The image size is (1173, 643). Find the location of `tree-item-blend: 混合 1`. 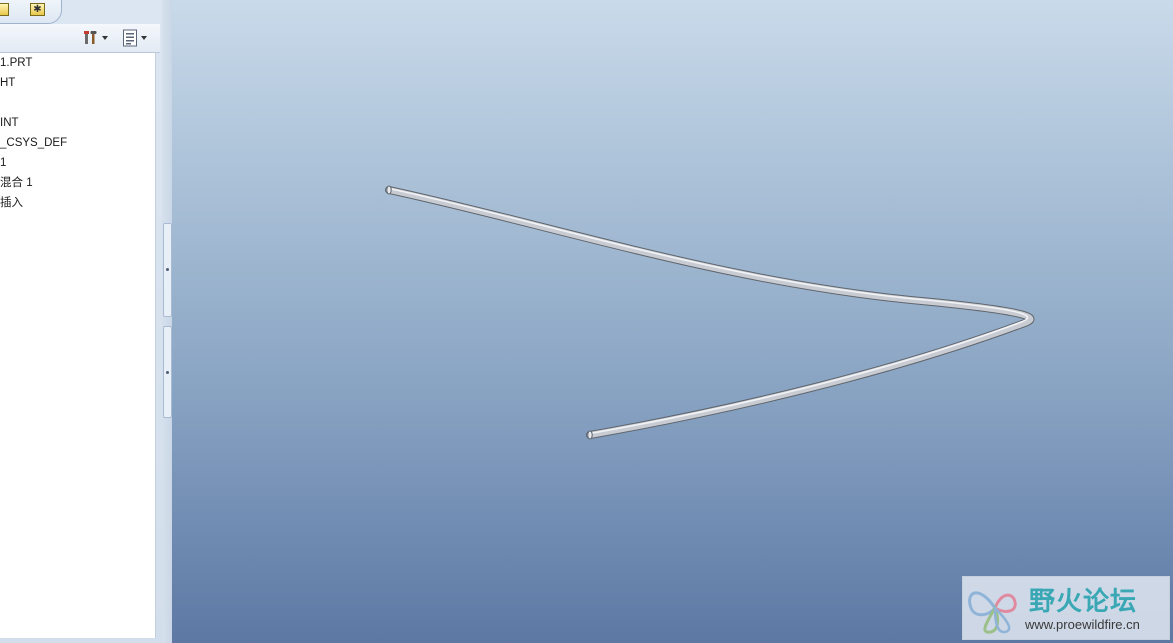

tree-item-blend: 混合 1 is located at coordinates (16, 183).